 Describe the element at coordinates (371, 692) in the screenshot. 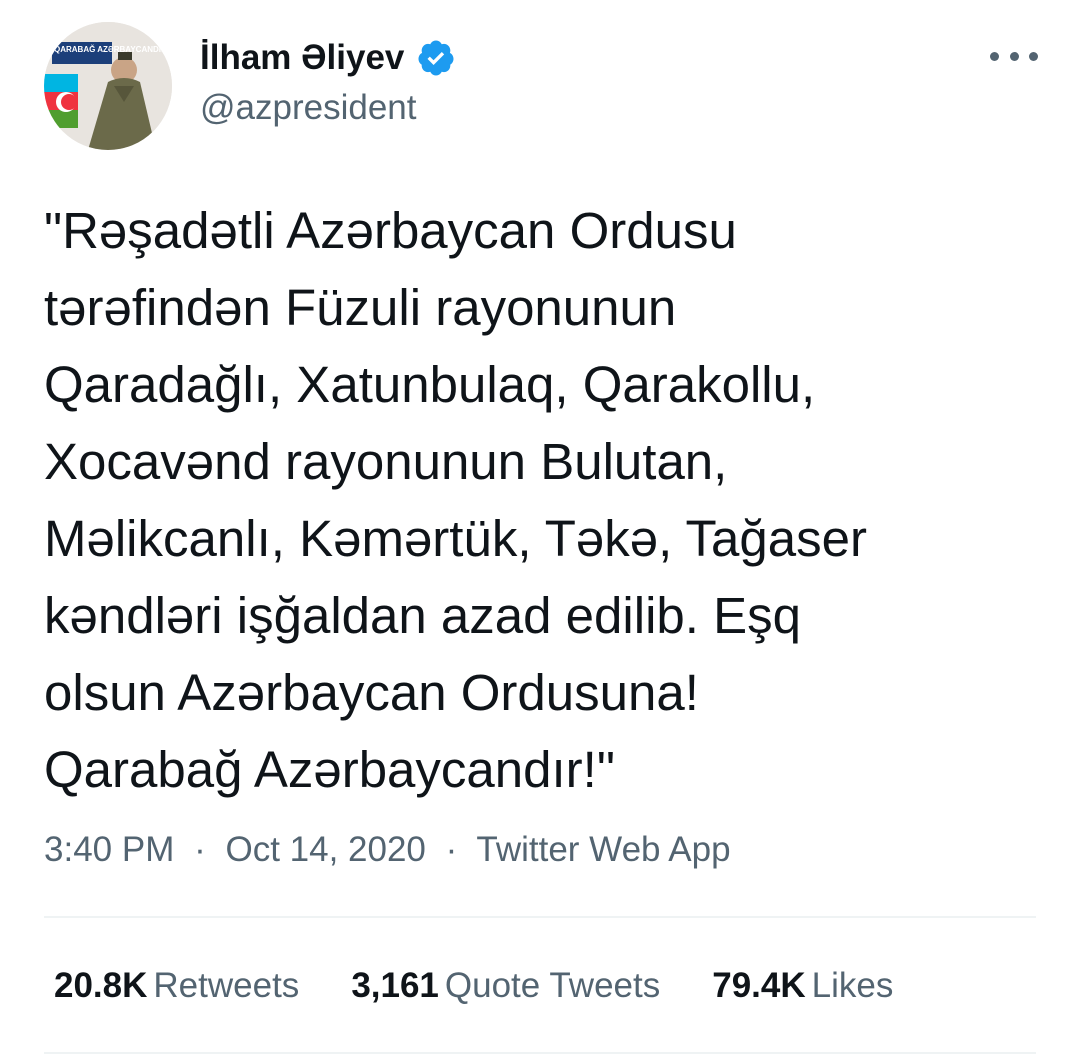

I see `tweet-text-line: olsun Azərbaycan Ordusuna!` at that location.